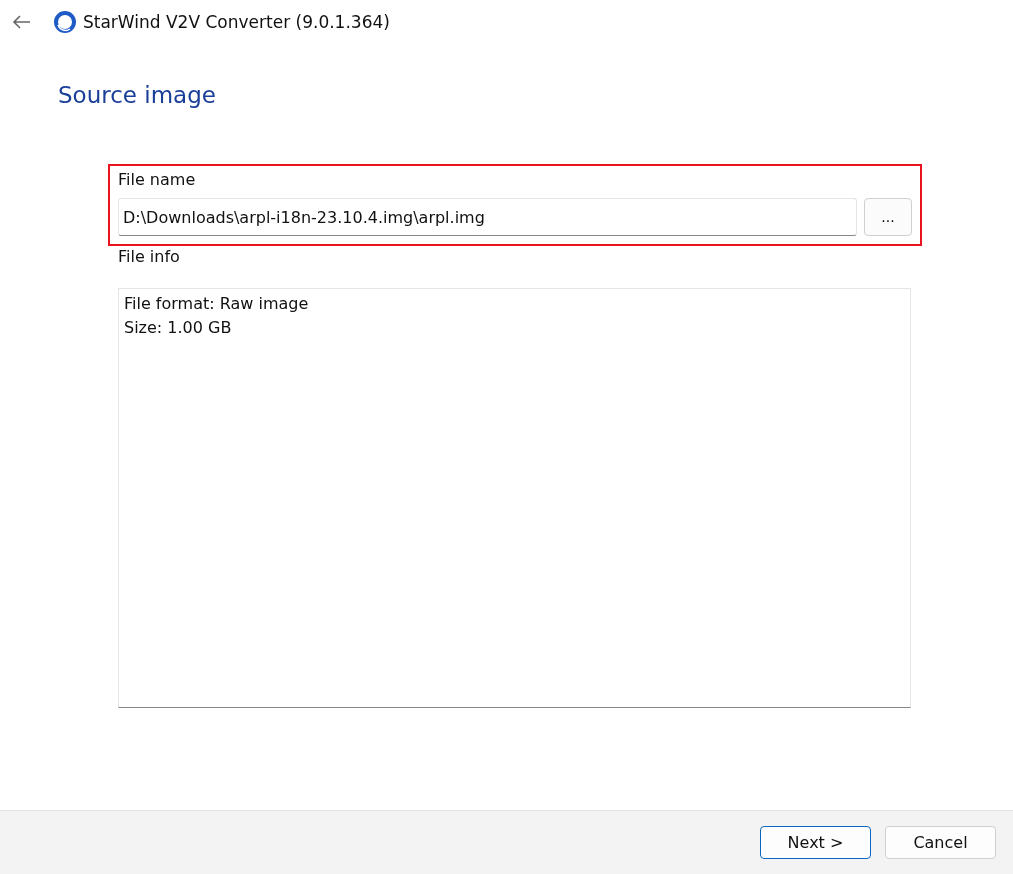 The width and height of the screenshot is (1013, 874). I want to click on file-info-line: Size: 1.00 GB, so click(178, 328).